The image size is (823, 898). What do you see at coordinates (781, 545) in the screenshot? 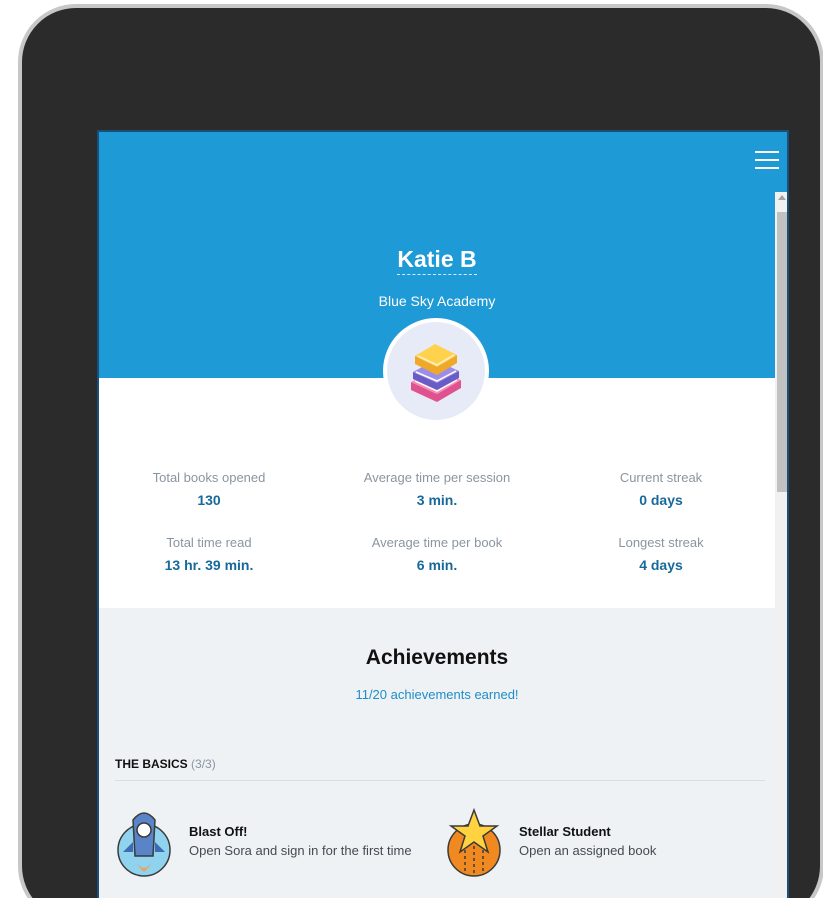
I see `scrollbar` at bounding box center [781, 545].